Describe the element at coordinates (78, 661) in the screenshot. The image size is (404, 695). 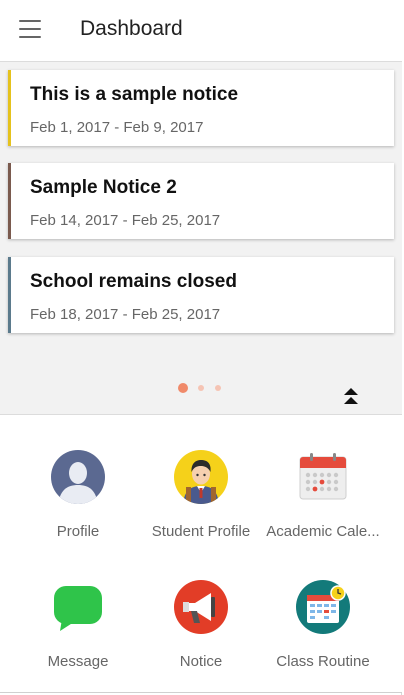
I see `shortcut-label: Message` at that location.